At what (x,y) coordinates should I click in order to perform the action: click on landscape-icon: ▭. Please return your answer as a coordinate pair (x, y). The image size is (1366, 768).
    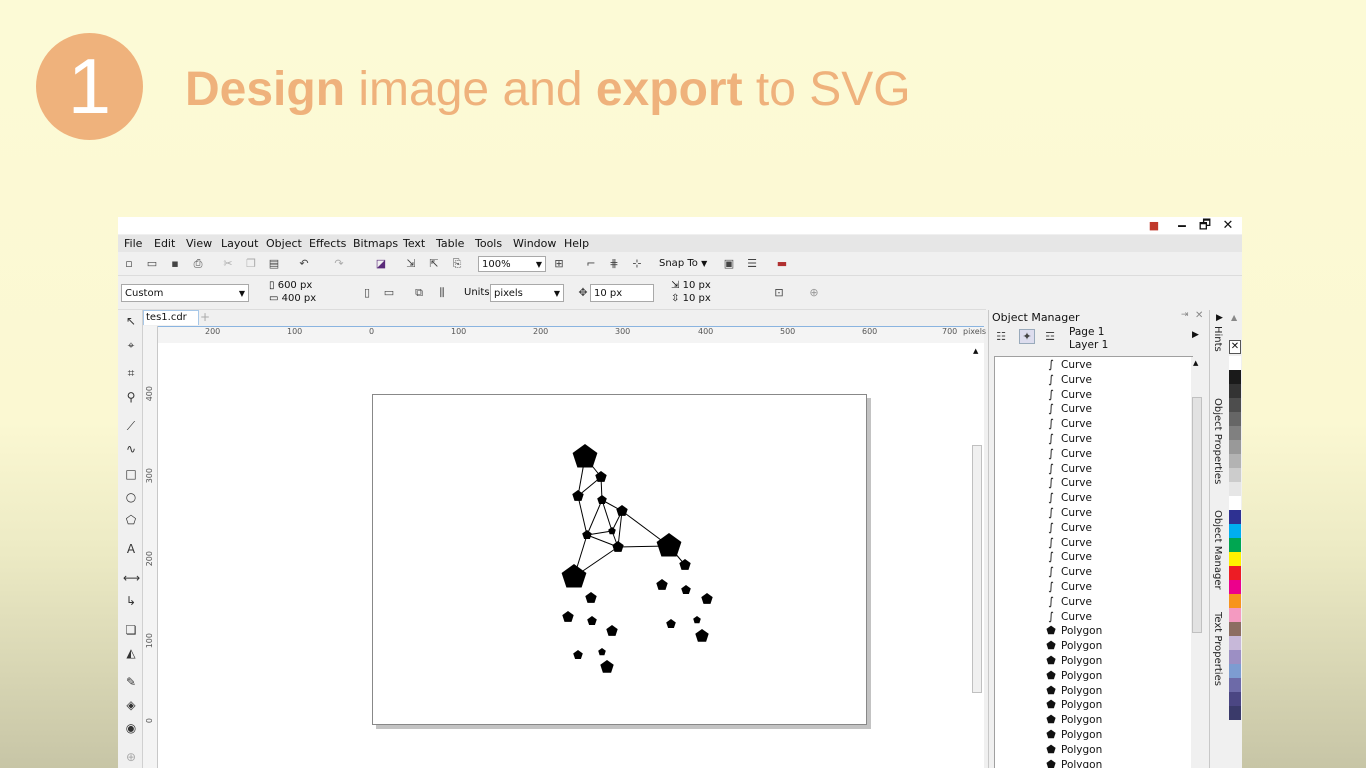
    Looking at the image, I should click on (389, 292).